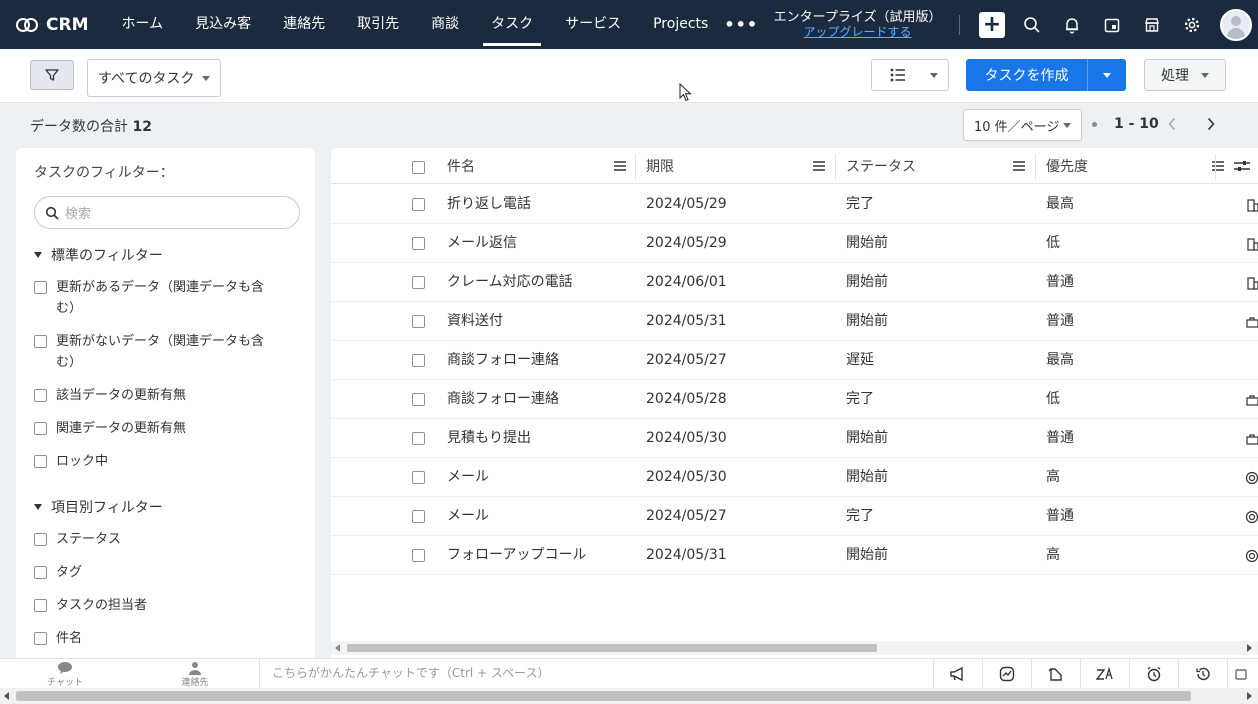  What do you see at coordinates (596, 674) in the screenshot?
I see `quick-chat-input: こちらがかんたんチャットです（Ctrl + スペース）` at bounding box center [596, 674].